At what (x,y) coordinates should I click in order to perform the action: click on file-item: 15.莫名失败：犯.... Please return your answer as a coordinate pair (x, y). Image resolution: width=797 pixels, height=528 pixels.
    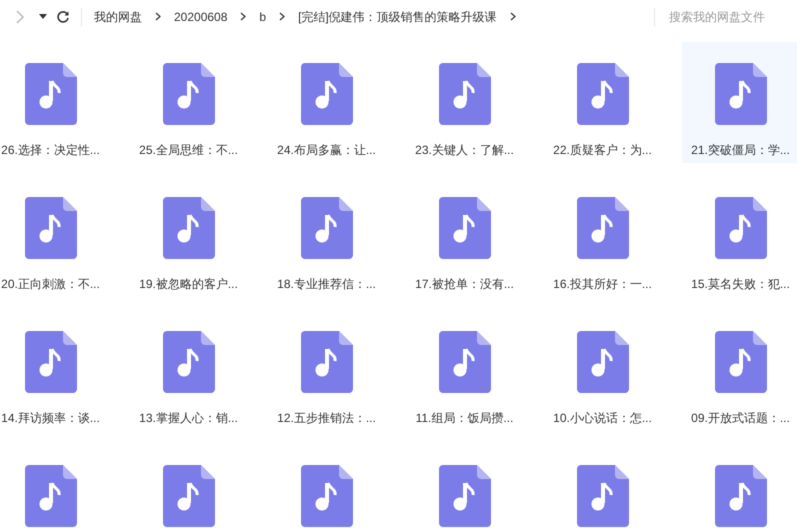
    Looking at the image, I should click on (739, 236).